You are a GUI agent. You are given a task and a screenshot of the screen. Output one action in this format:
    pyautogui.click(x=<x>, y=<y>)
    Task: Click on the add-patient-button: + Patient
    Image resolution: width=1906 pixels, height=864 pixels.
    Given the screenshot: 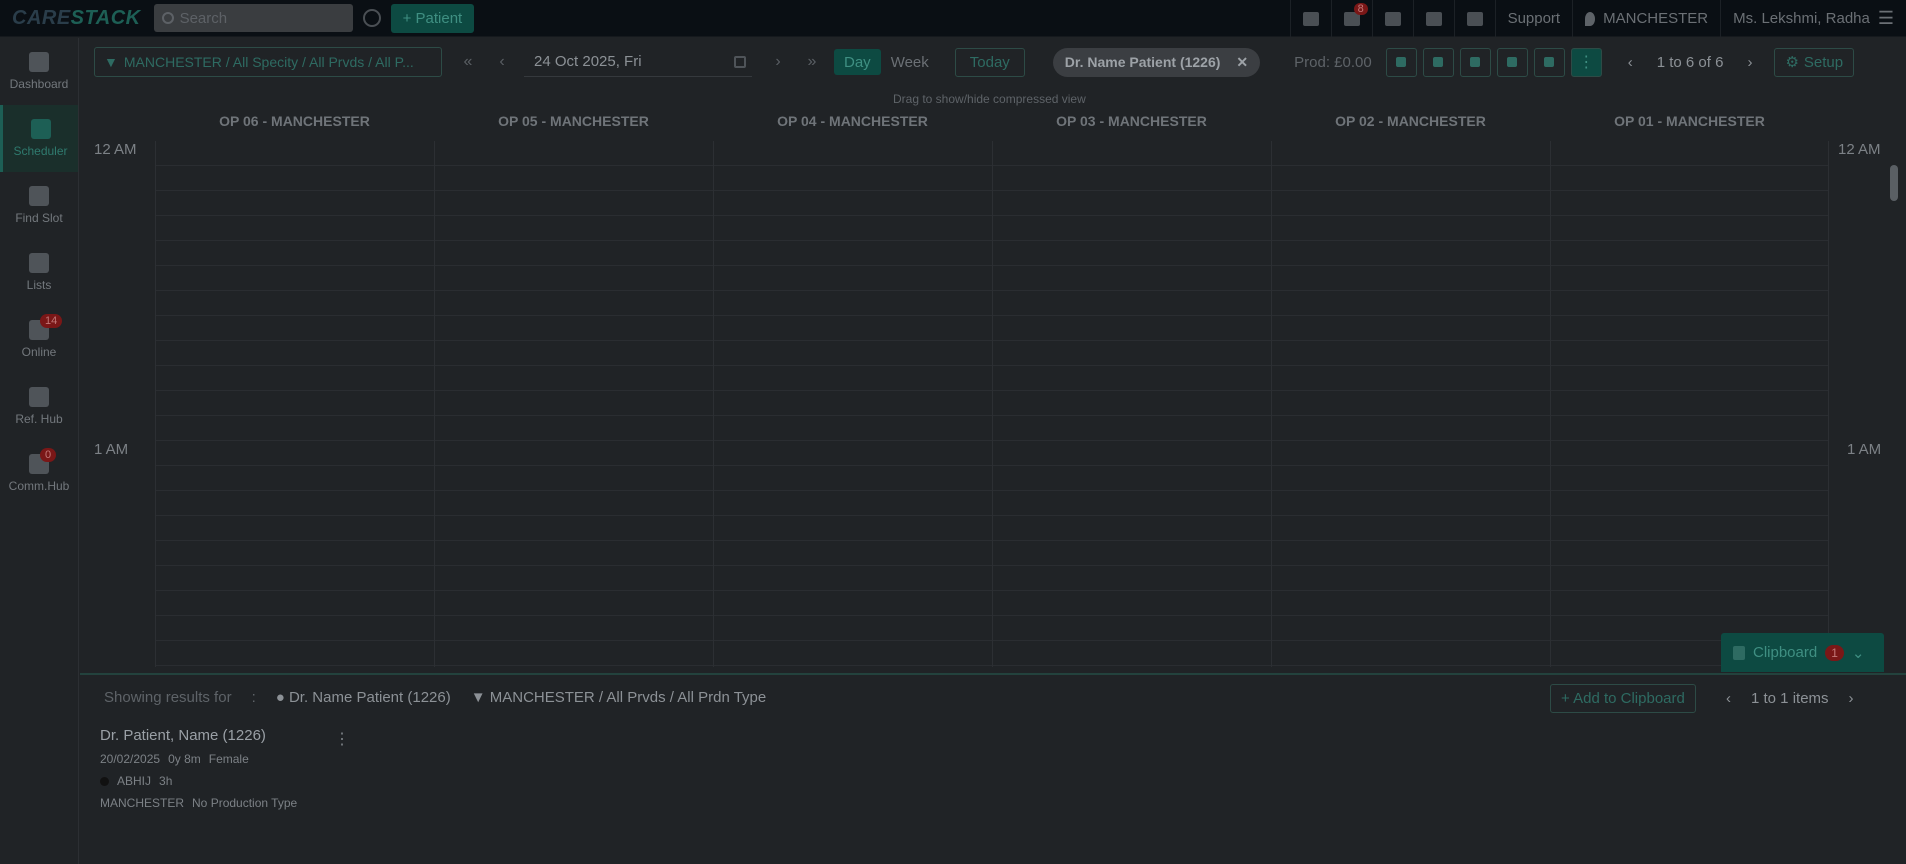 What is the action you would take?
    pyautogui.click(x=432, y=18)
    